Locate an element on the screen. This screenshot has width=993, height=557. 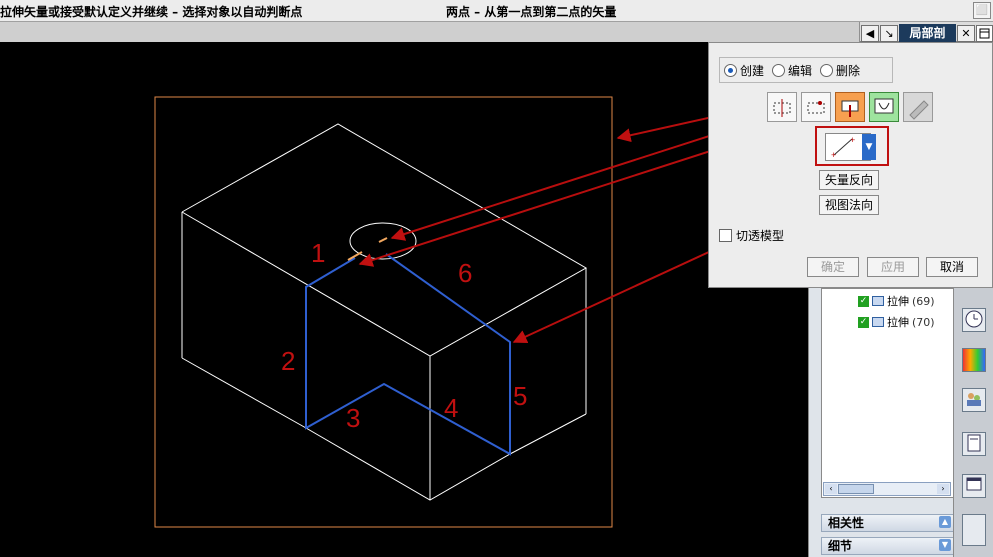
edge-label-4: 4 is located at coordinates (451, 408).